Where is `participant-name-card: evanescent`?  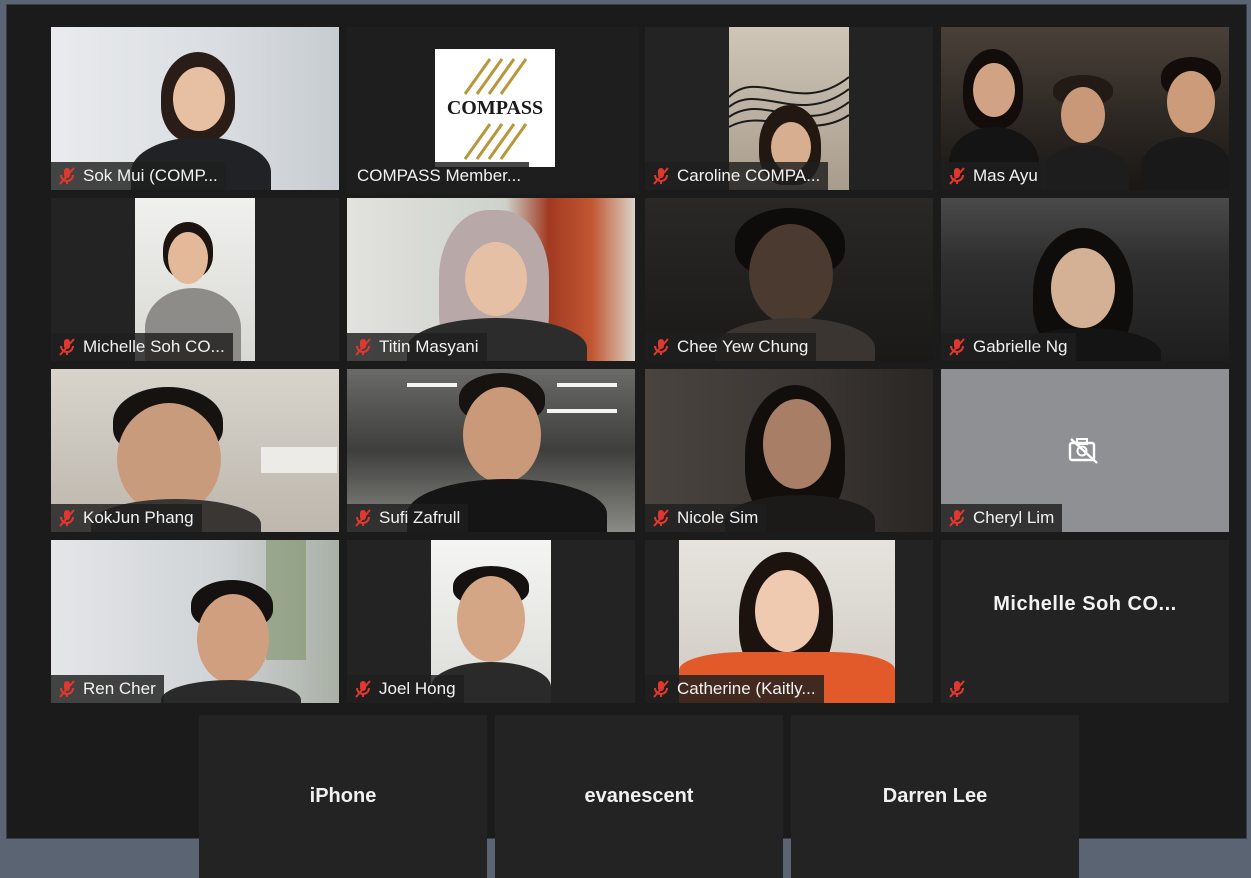
participant-name-card: evanescent is located at coordinates (639, 796).